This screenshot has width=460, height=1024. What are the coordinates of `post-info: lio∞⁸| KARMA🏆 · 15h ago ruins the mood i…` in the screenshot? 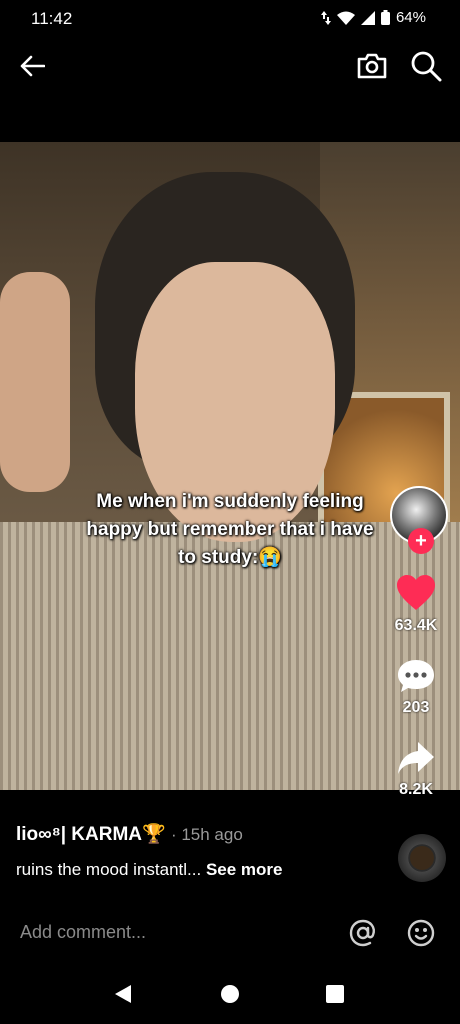 It's located at (206, 851).